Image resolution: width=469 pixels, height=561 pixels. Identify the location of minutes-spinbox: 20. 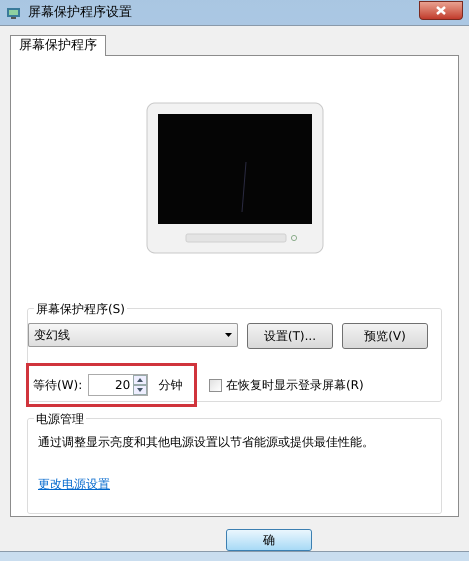
(118, 385).